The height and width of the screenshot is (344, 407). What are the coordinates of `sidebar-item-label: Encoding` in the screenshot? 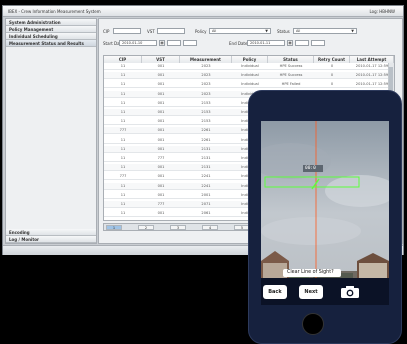 It's located at (19, 232).